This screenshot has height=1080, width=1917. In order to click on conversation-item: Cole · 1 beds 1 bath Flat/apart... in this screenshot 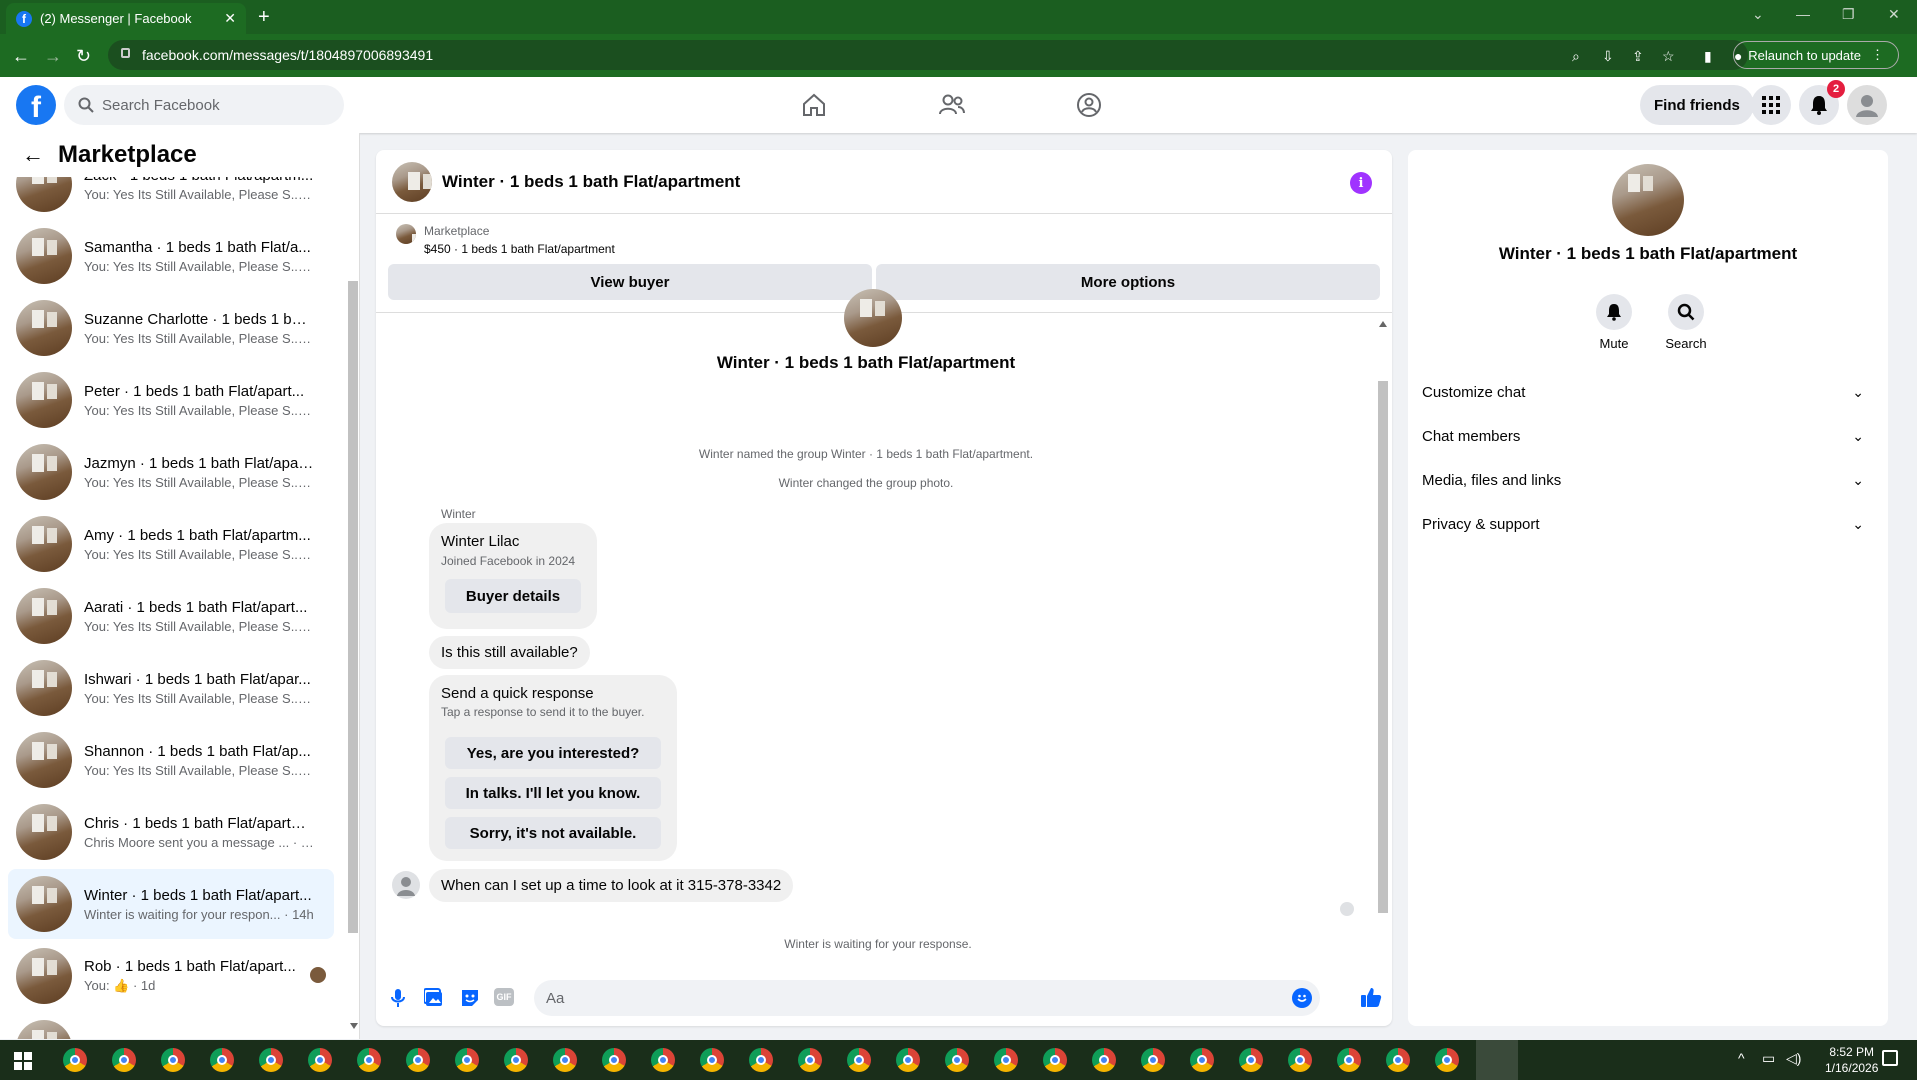, I will do `click(171, 1026)`.